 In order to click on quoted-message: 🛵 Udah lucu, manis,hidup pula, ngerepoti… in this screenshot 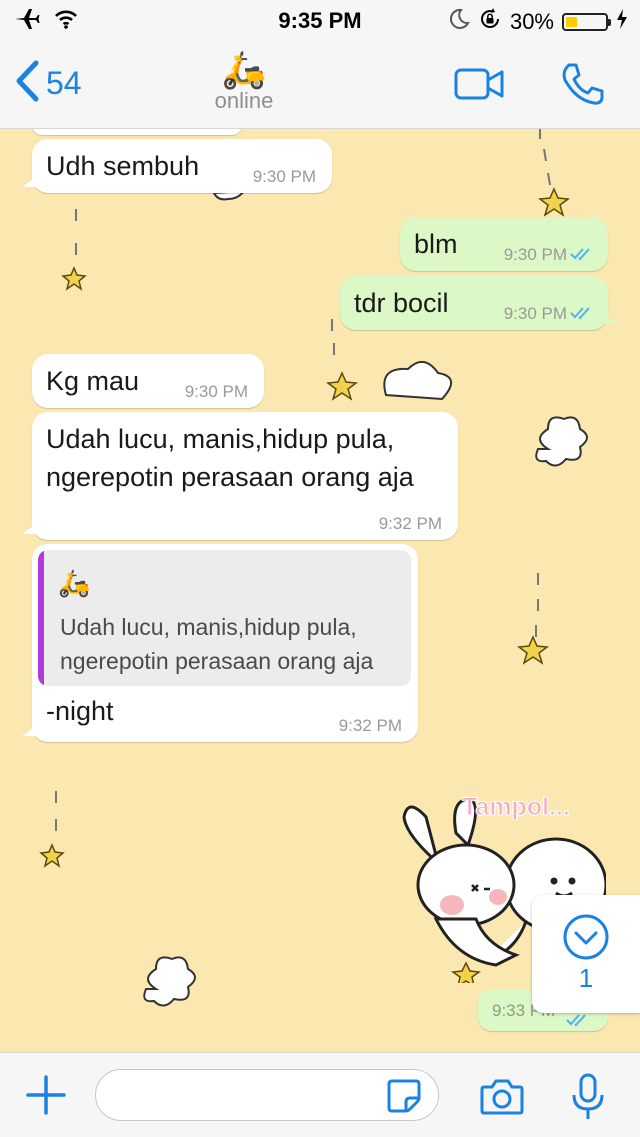, I will do `click(224, 618)`.